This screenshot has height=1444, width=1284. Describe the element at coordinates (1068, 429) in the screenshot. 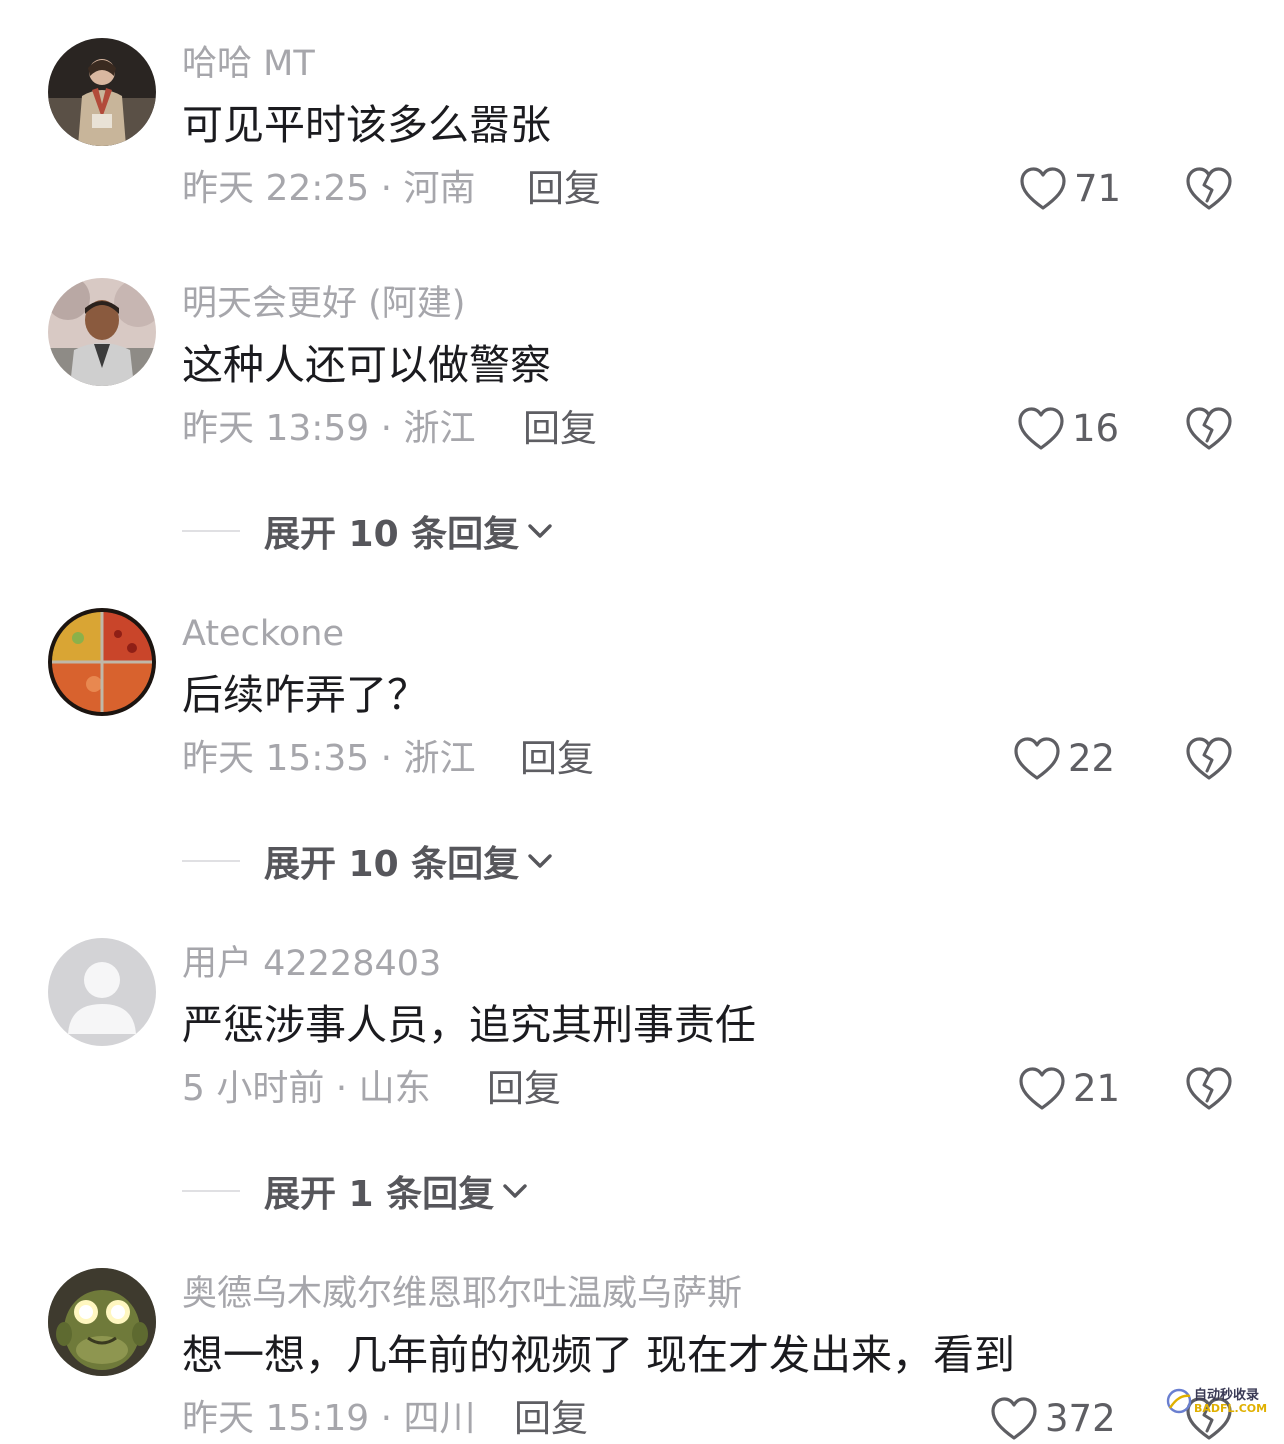

I see `like-button: 16` at that location.